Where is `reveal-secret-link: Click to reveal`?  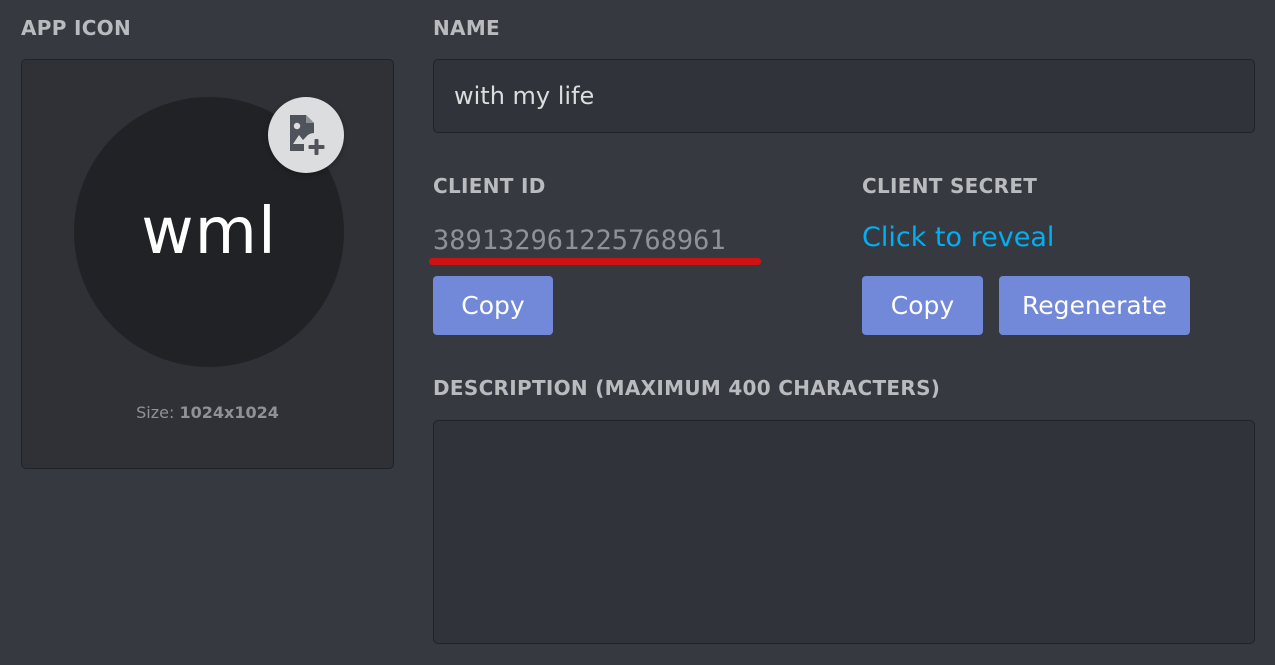
reveal-secret-link: Click to reveal is located at coordinates (958, 237).